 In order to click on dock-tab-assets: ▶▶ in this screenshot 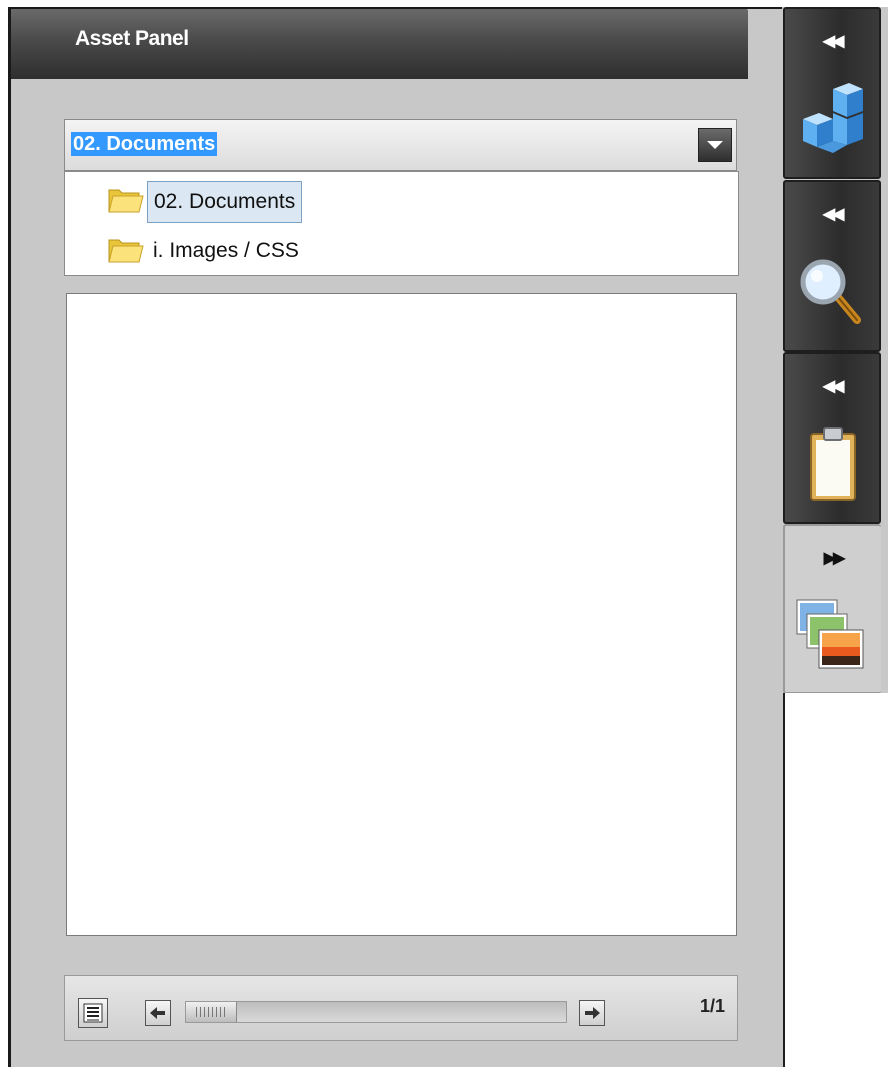, I will do `click(832, 609)`.